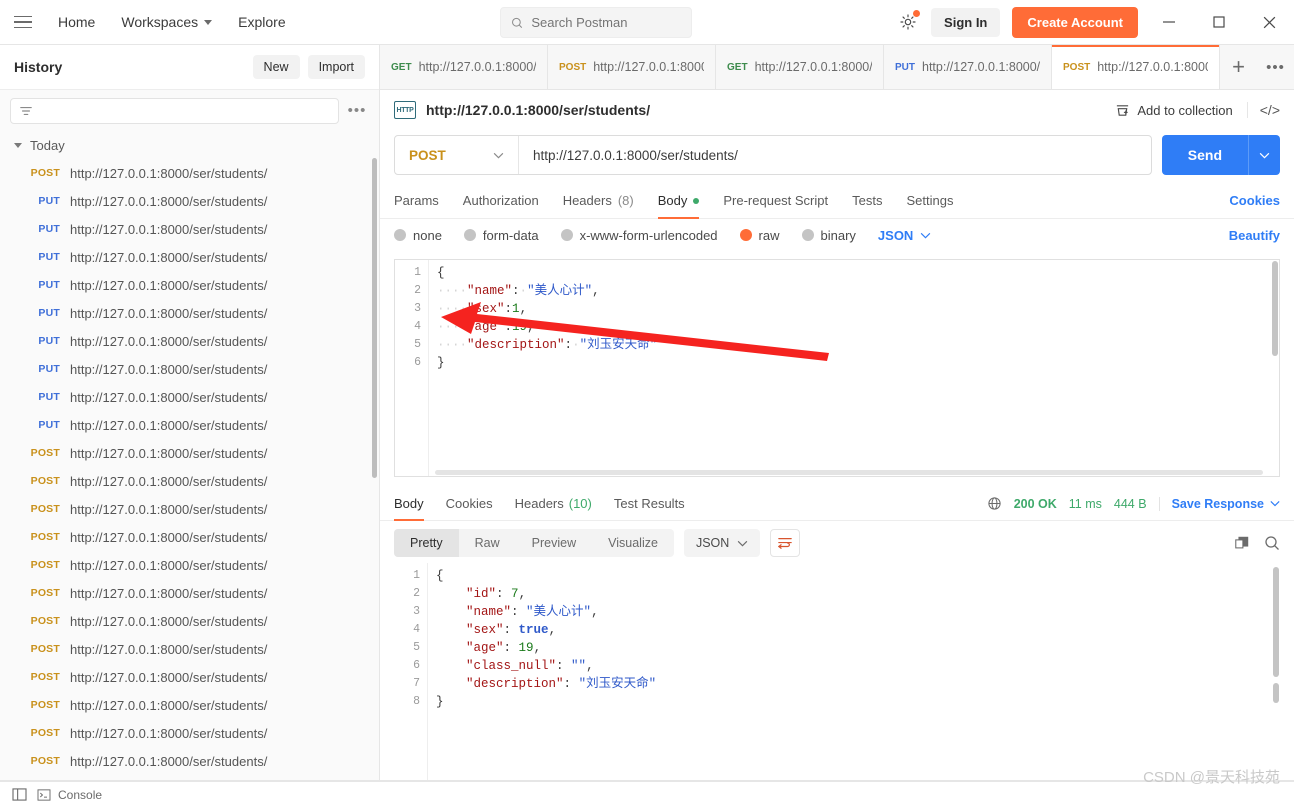 This screenshot has width=1294, height=807. I want to click on import-button: Import, so click(336, 67).